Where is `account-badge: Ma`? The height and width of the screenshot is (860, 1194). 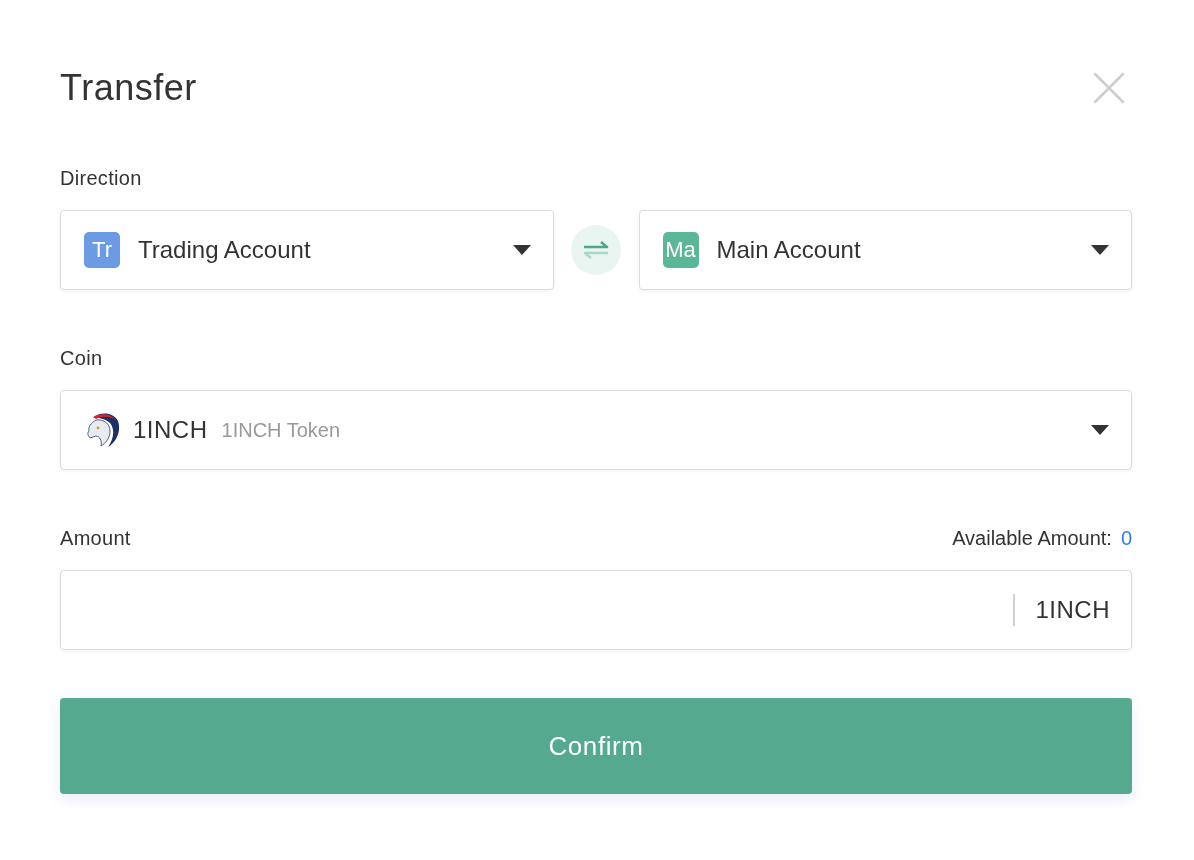
account-badge: Ma is located at coordinates (680, 250).